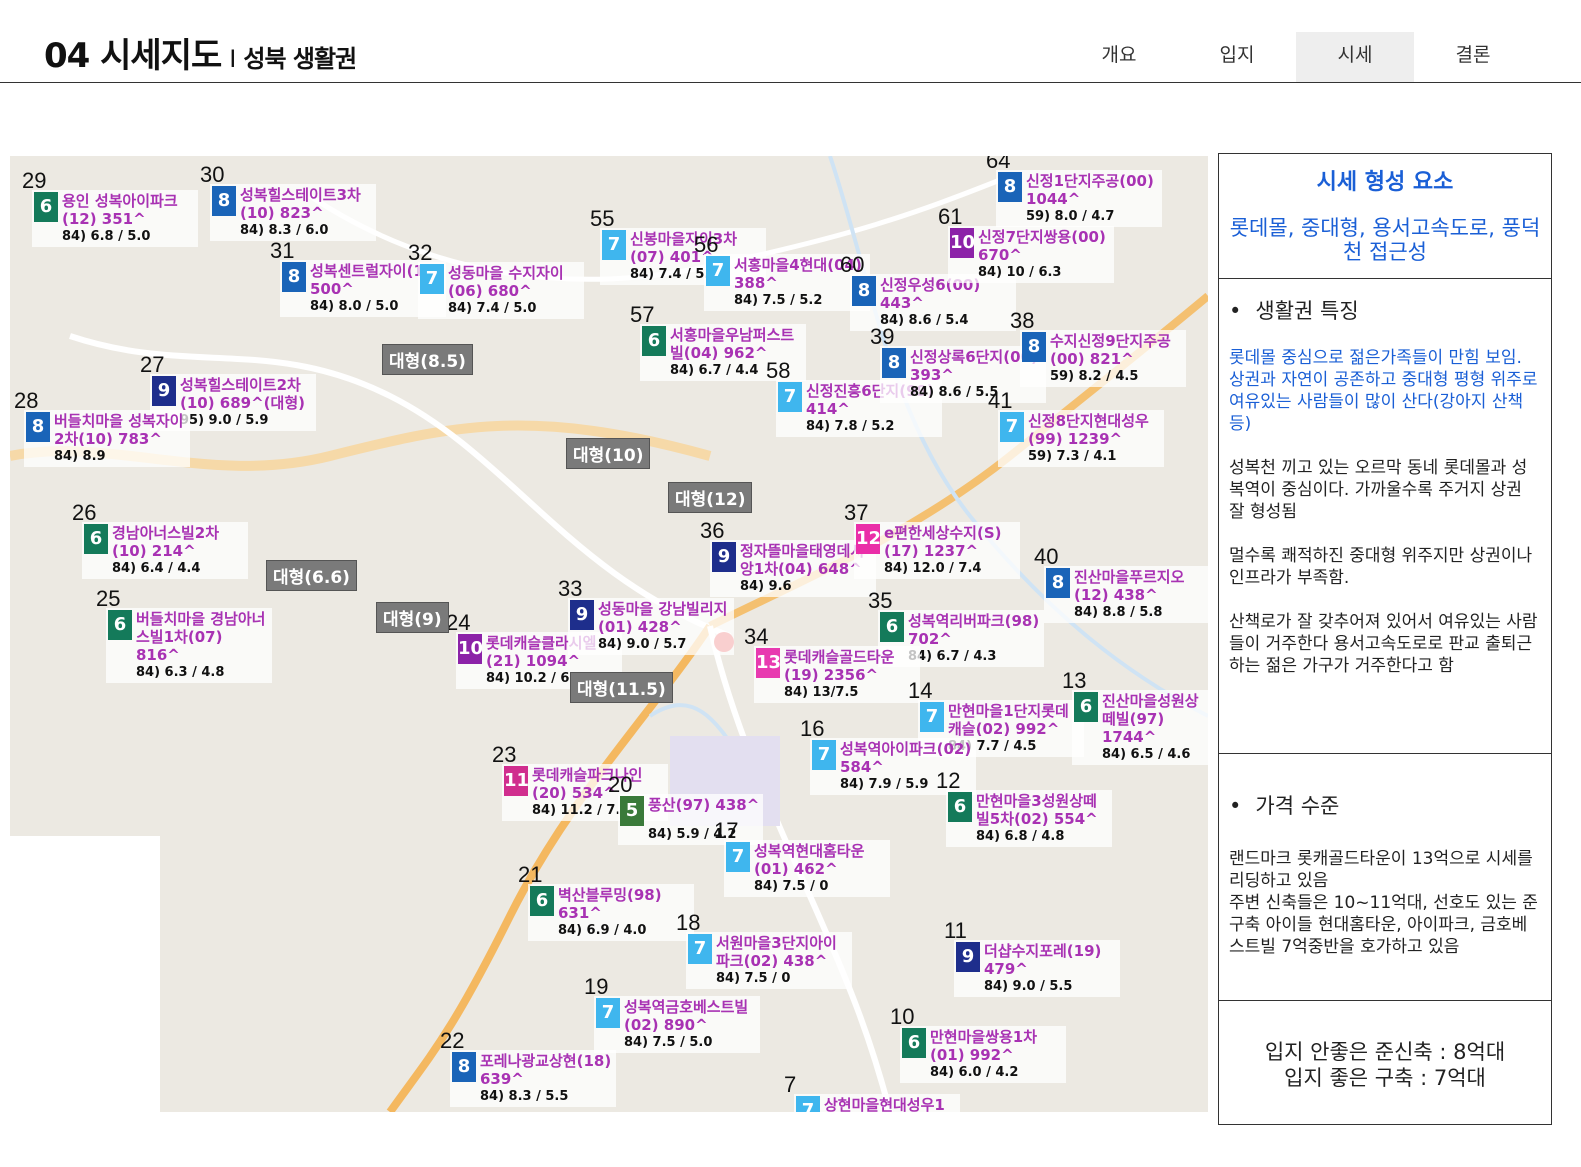  What do you see at coordinates (642, 644) in the screenshot?
I see `complex-price: 84) 9.0 / 5.7` at bounding box center [642, 644].